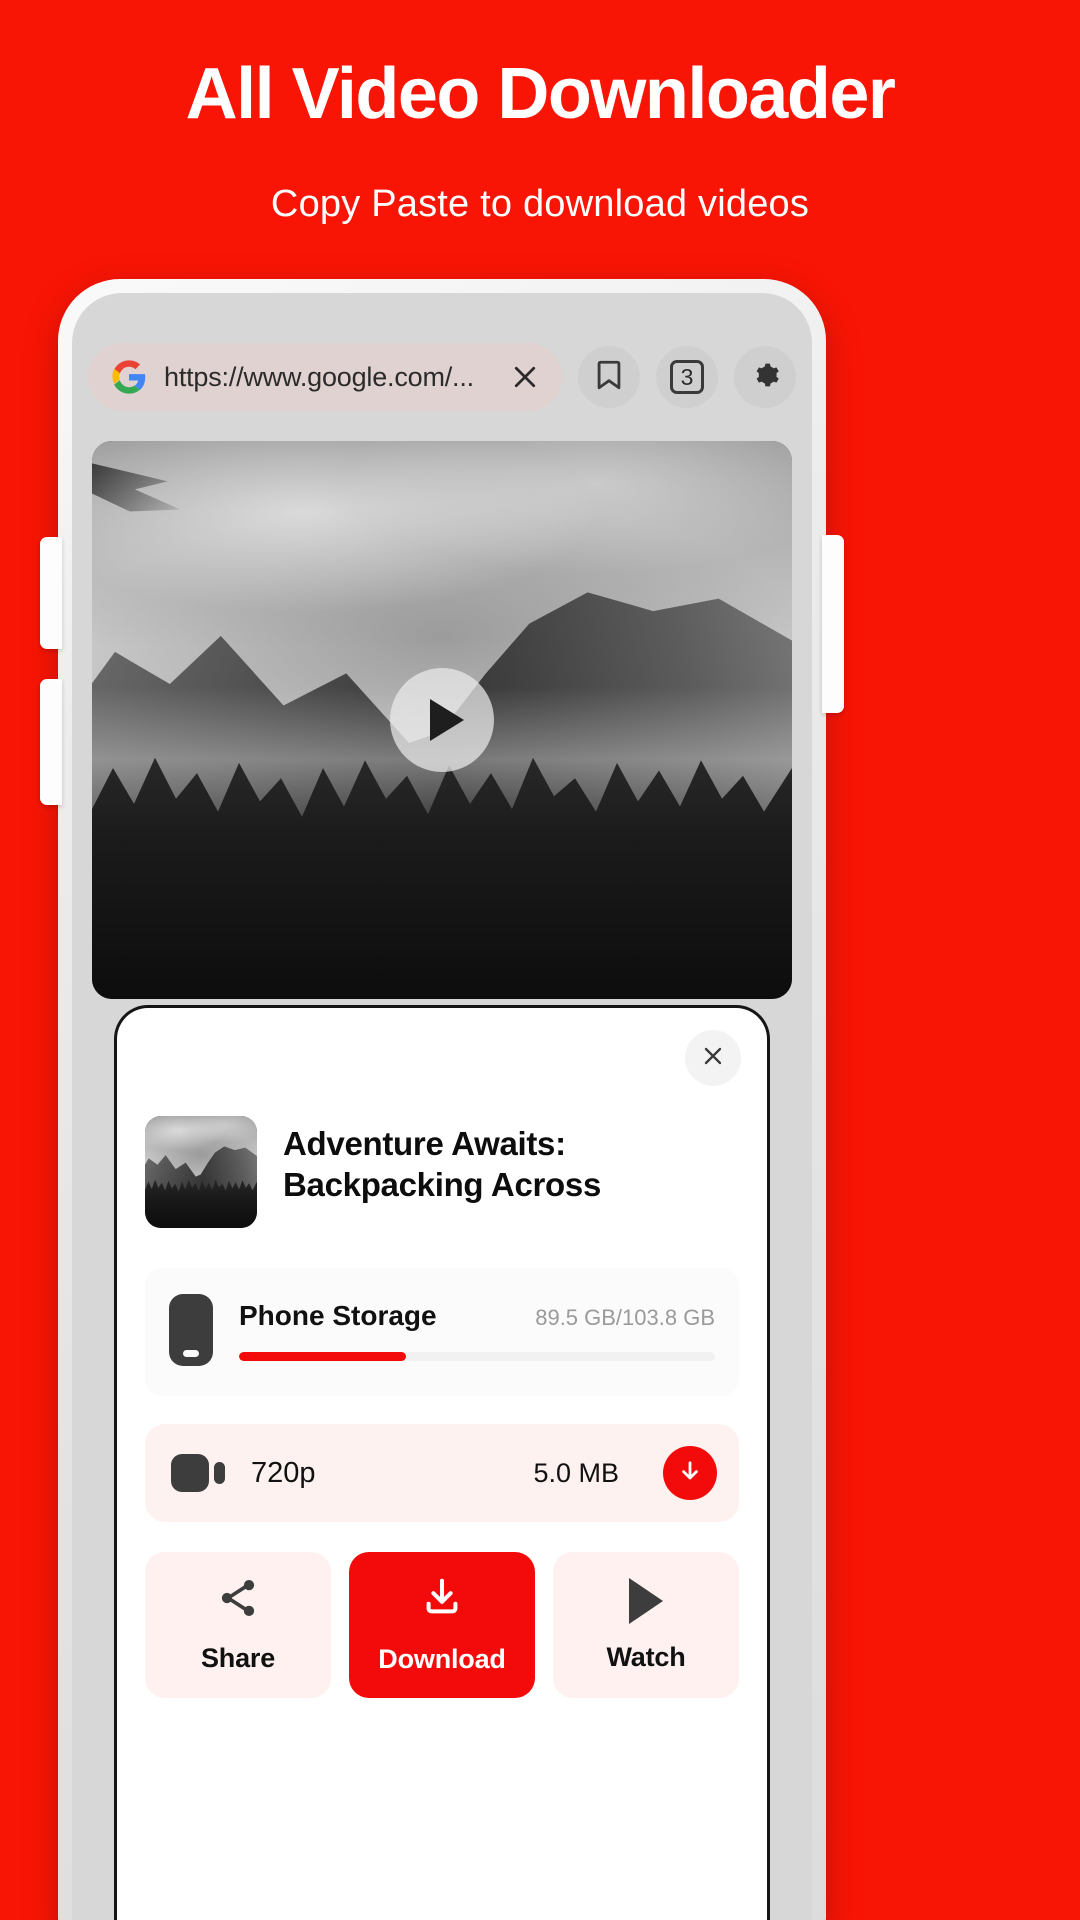 This screenshot has height=1920, width=1080. Describe the element at coordinates (576, 1472) in the screenshot. I see `quality-size: 5.0 MB` at that location.